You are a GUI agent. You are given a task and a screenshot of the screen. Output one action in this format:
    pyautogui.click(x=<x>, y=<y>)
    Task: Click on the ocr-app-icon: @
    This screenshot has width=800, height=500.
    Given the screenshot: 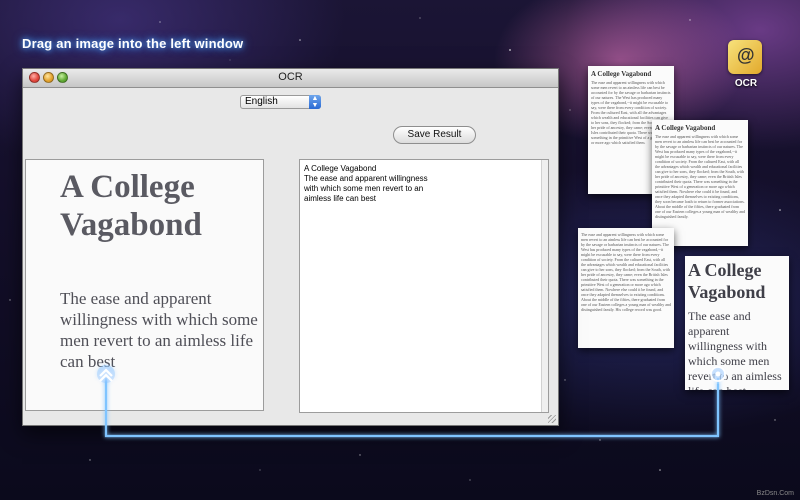 What is the action you would take?
    pyautogui.click(x=745, y=57)
    